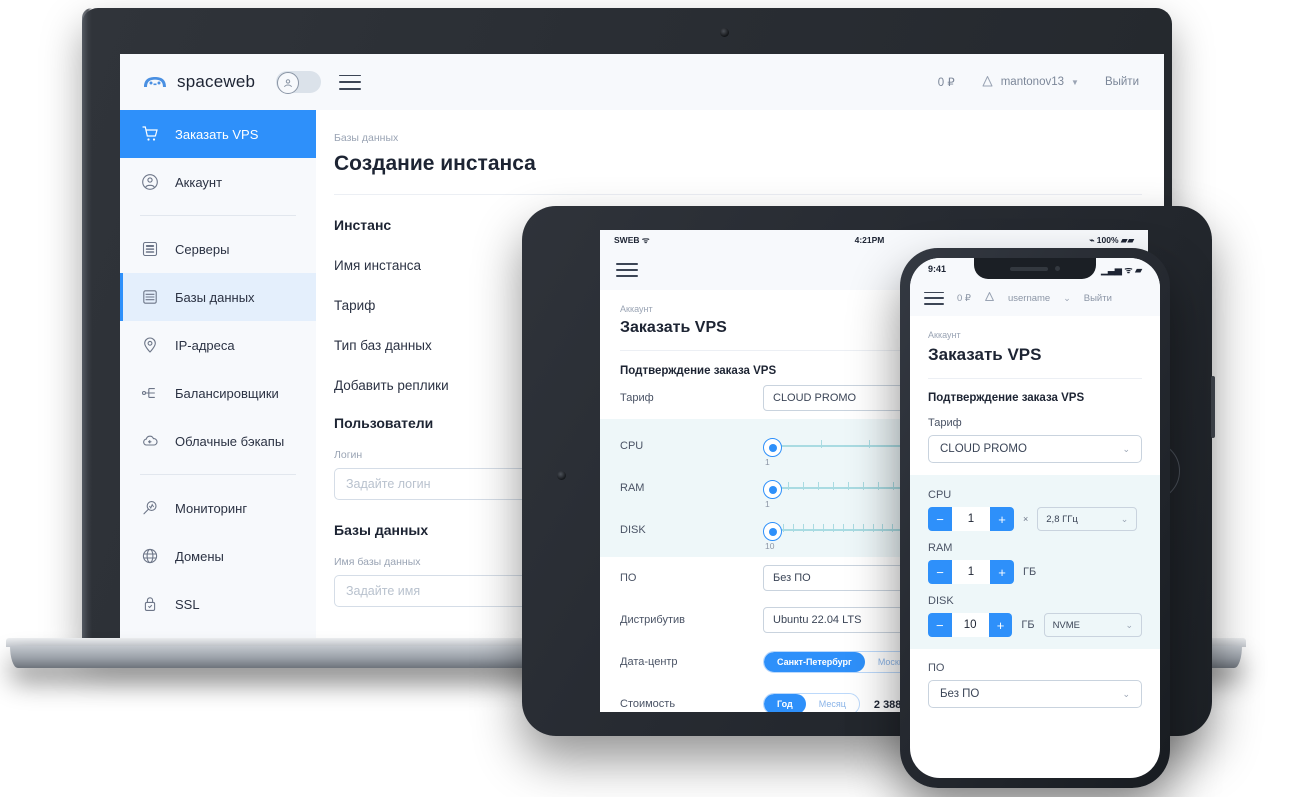 This screenshot has height=797, width=1291. I want to click on sidebar-item-ip-addresses: IP-адреса, so click(218, 345).